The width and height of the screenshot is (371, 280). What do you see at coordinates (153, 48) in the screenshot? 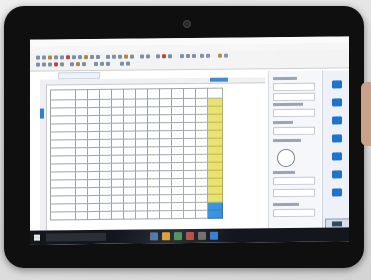
I see `menu-item` at bounding box center [153, 48].